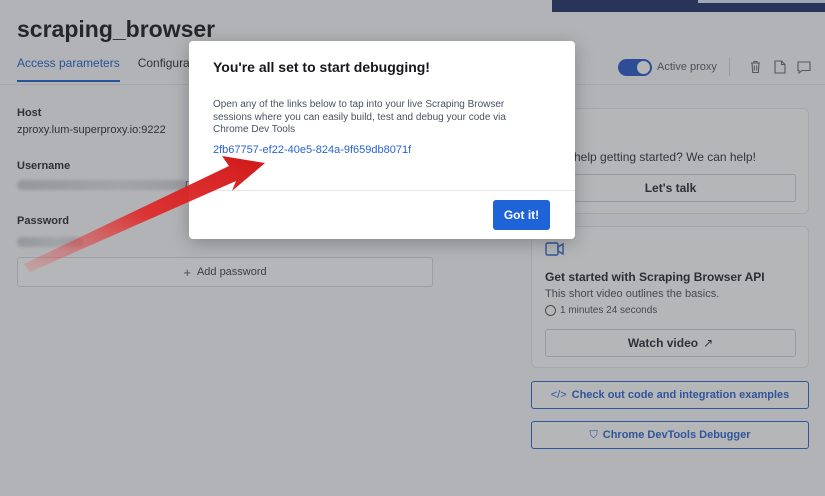  I want to click on got-it-button: Got it!, so click(521, 215).